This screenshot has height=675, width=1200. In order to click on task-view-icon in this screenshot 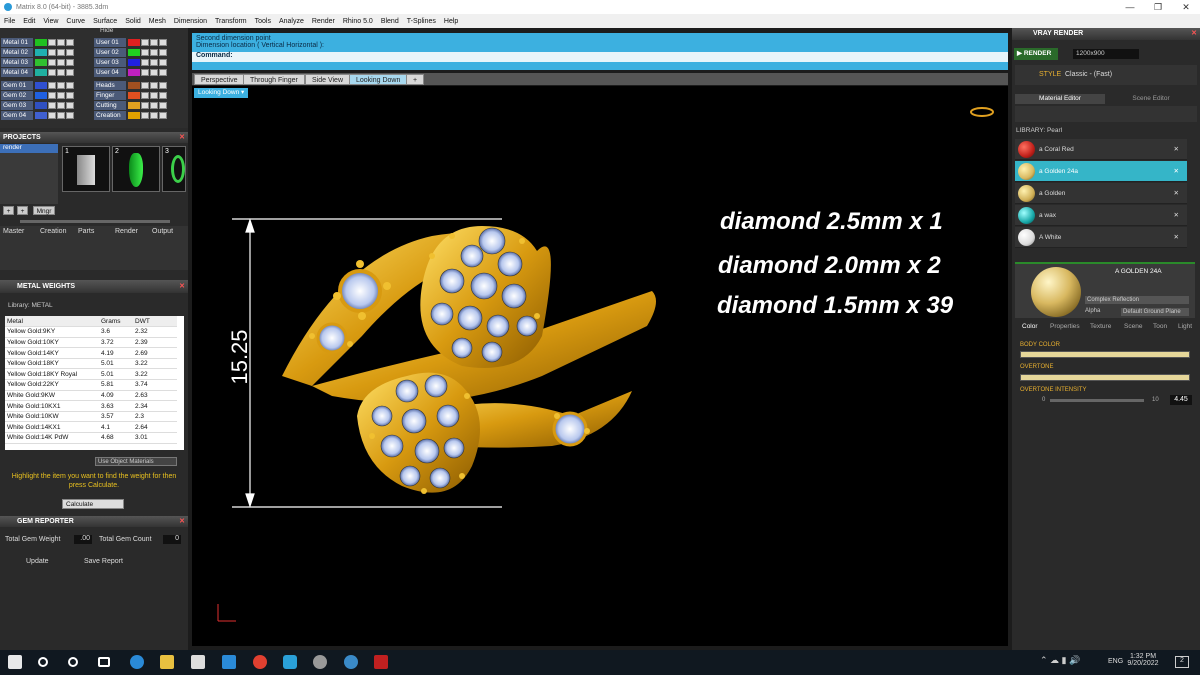, I will do `click(104, 662)`.